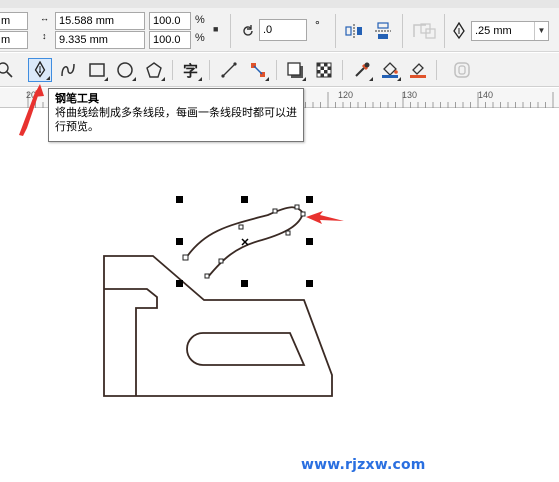 The height and width of the screenshot is (482, 559). What do you see at coordinates (218, 326) in the screenshot?
I see `stapler-body-outline` at bounding box center [218, 326].